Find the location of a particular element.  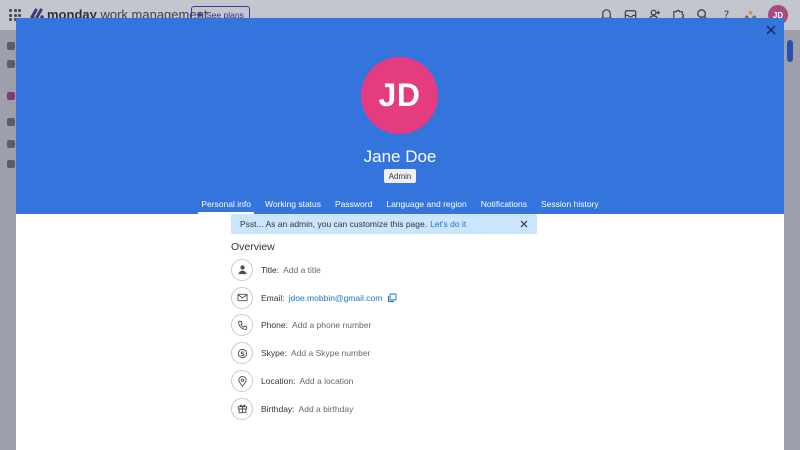

title-row: Title: Add a title is located at coordinates (384, 270).